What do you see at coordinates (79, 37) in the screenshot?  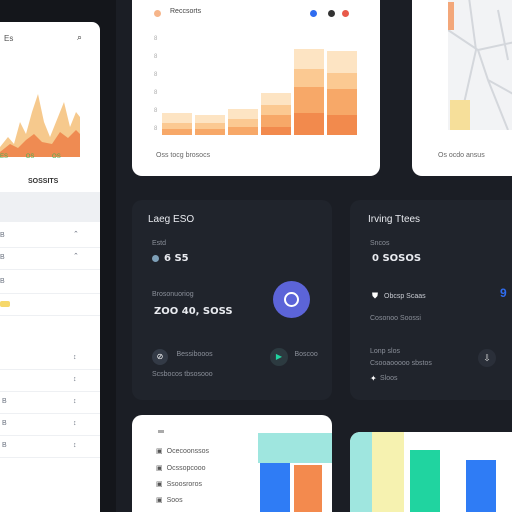 I see `search-icon: ⌕` at bounding box center [79, 37].